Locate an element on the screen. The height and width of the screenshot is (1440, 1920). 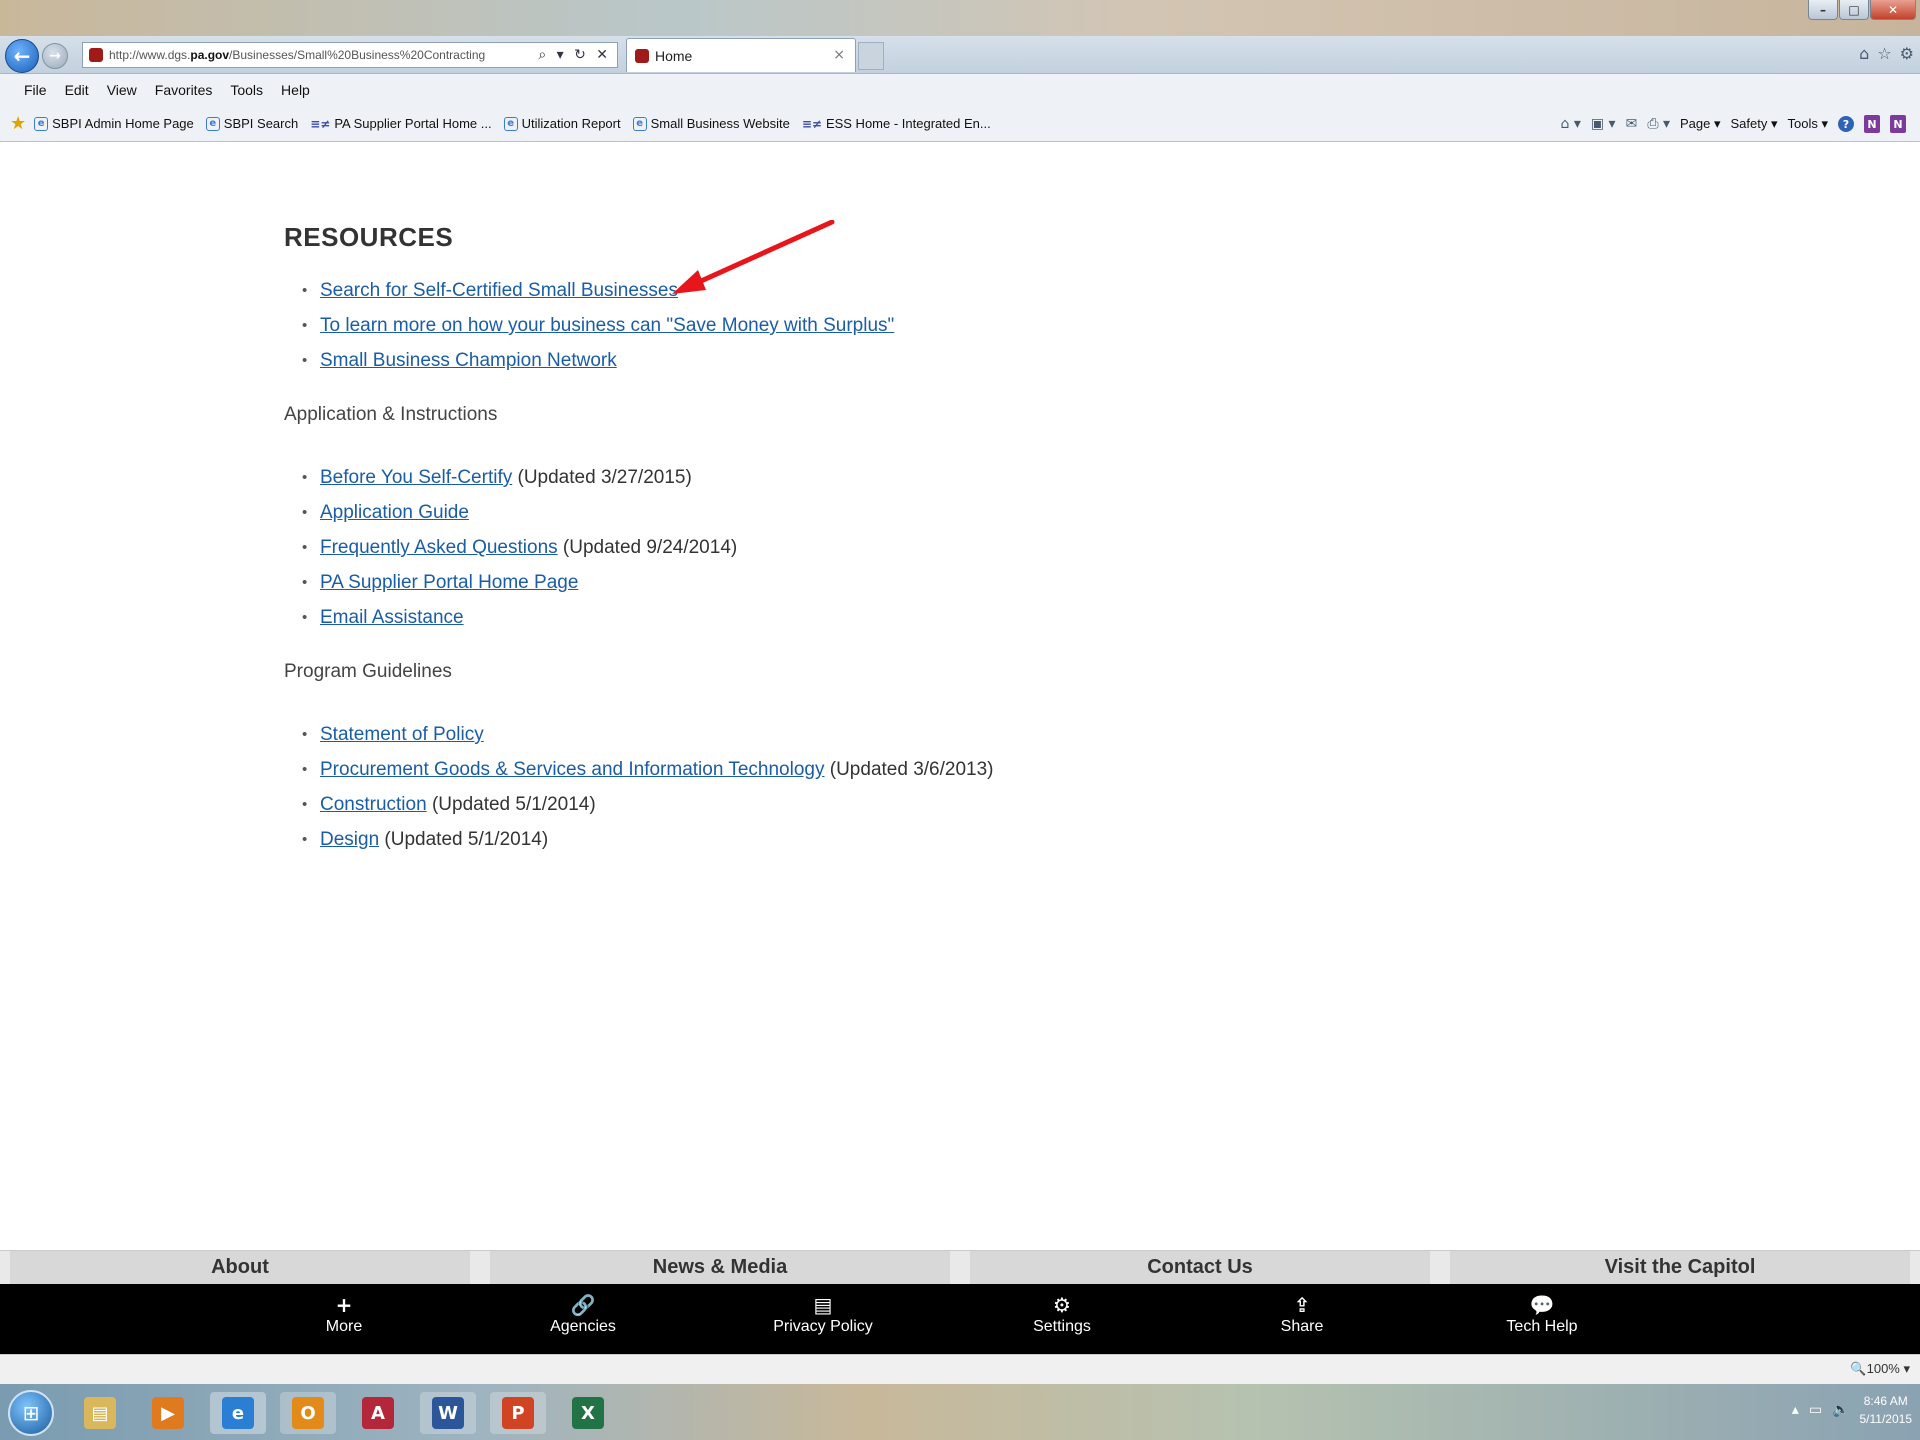
menu-view: View is located at coordinates (122, 90).